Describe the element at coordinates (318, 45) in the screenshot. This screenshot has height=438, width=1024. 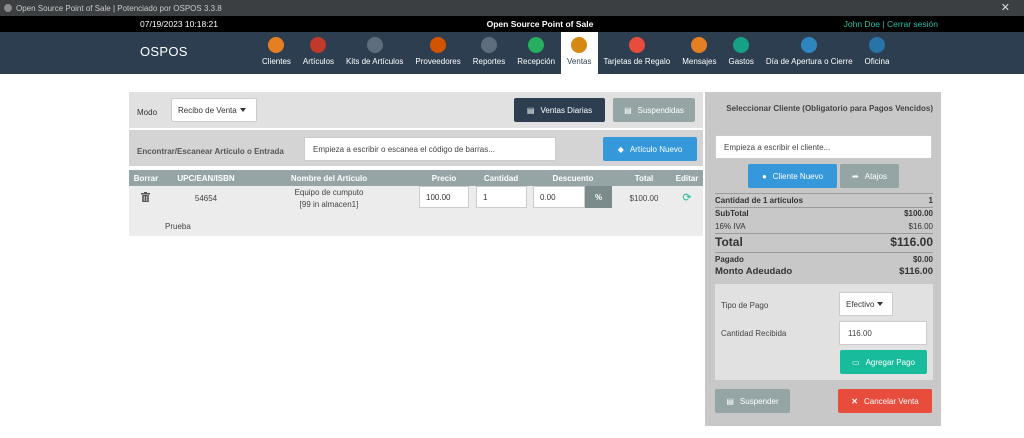
I see `items-icon` at that location.